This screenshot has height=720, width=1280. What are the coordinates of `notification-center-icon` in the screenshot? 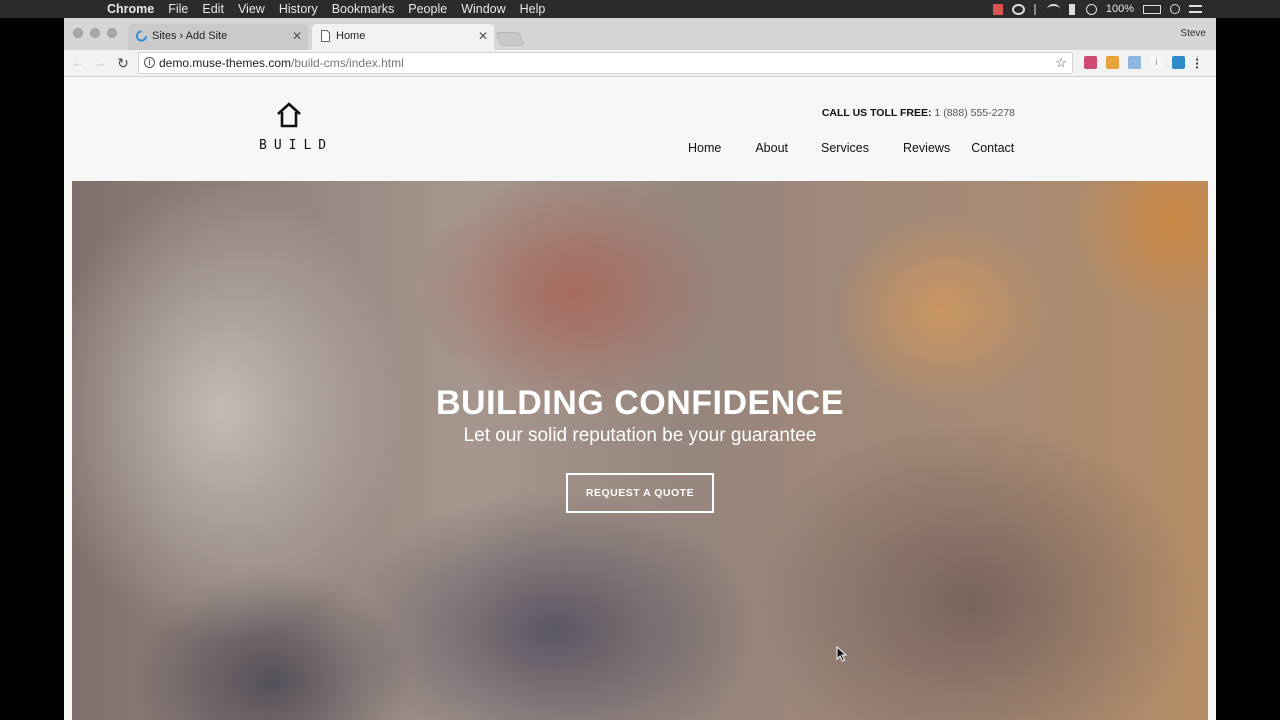 It's located at (1195, 9).